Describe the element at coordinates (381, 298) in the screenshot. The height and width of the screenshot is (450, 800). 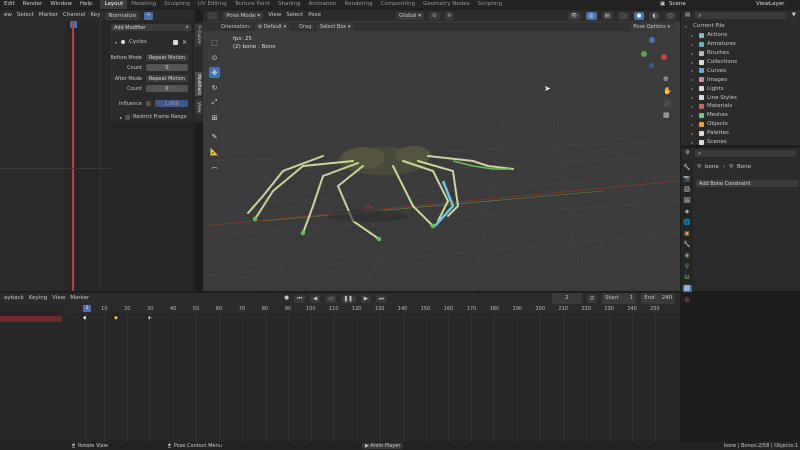
I see `jump-end-icon: ⏭` at that location.